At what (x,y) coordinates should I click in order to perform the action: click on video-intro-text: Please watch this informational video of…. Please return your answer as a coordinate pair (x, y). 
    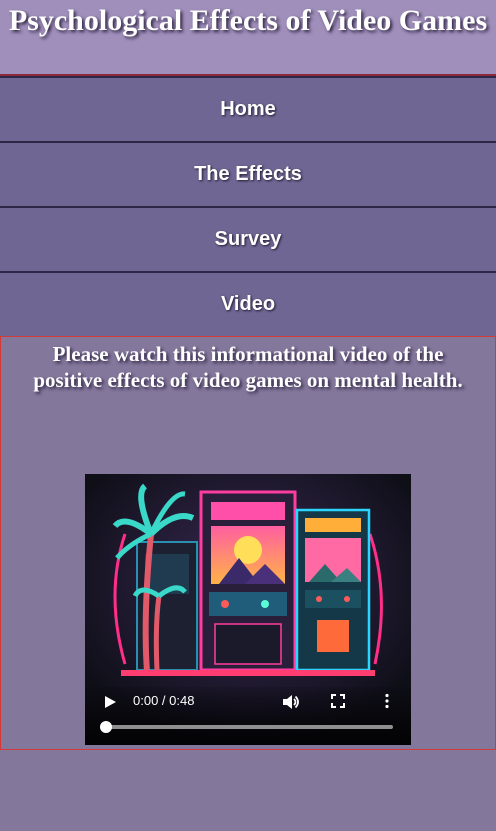
    Looking at the image, I should click on (248, 367).